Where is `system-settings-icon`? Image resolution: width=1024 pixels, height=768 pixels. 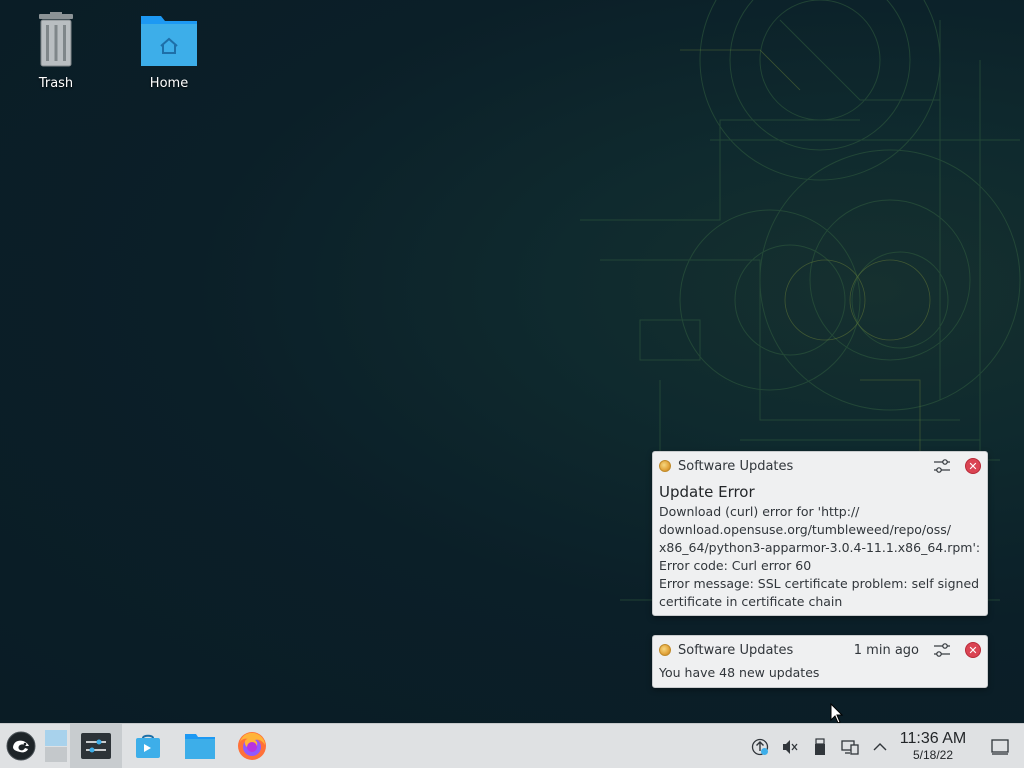 system-settings-icon is located at coordinates (96, 746).